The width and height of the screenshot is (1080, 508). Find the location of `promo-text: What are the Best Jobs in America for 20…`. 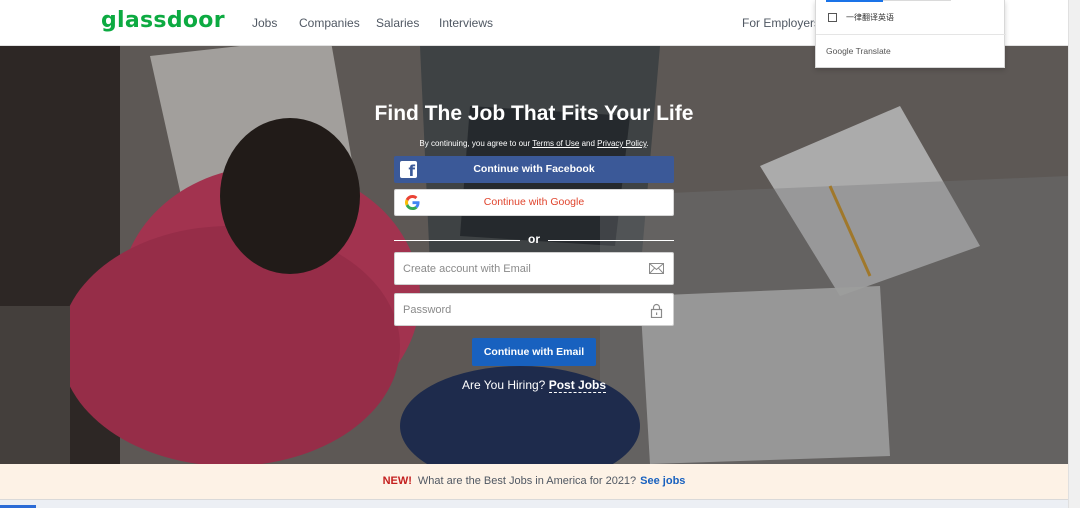

promo-text: What are the Best Jobs in America for 20… is located at coordinates (527, 481).